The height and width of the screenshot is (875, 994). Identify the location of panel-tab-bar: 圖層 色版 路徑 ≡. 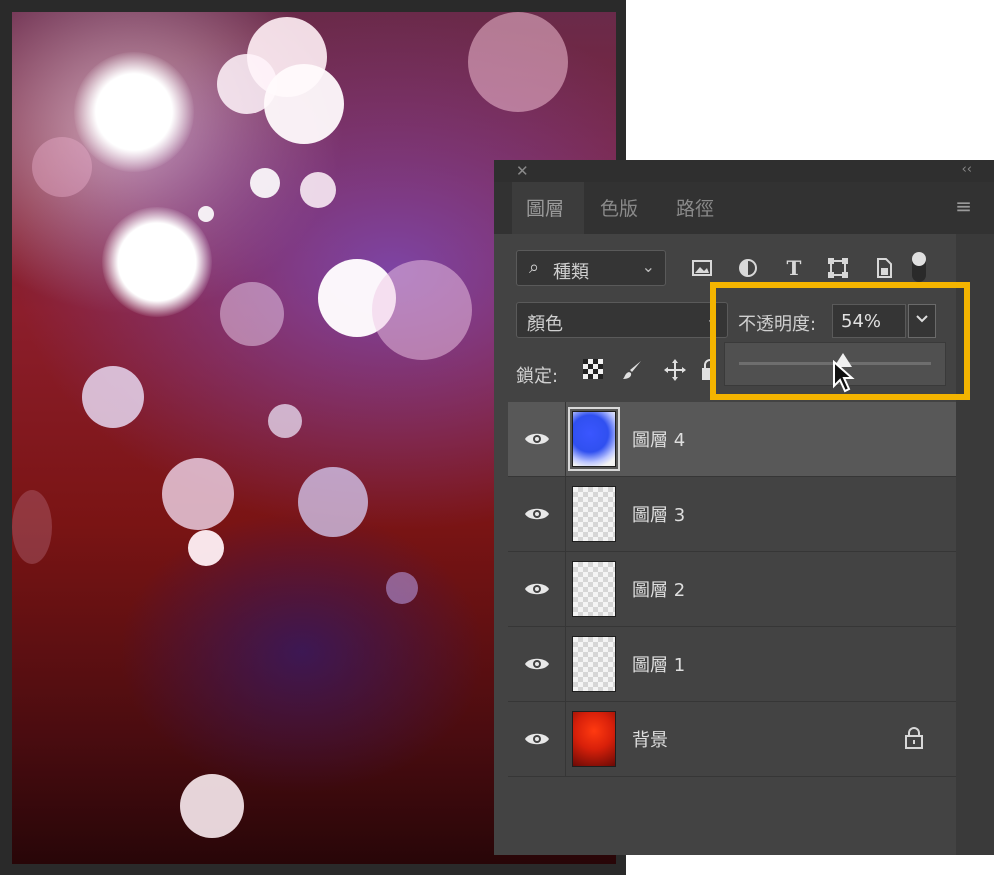
(744, 208).